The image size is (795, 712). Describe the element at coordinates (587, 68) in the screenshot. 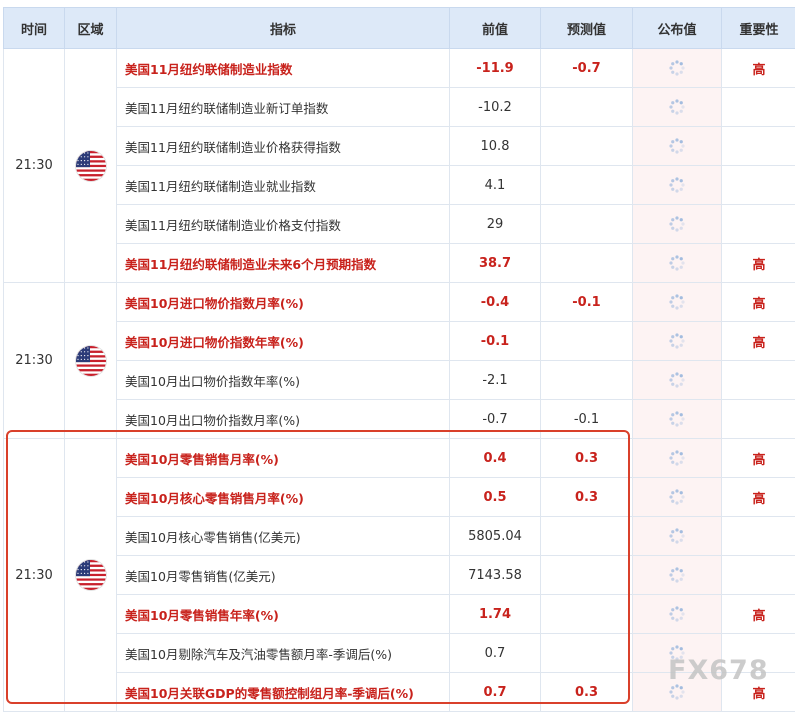

I see `forecast-value-cell: -0.7` at that location.